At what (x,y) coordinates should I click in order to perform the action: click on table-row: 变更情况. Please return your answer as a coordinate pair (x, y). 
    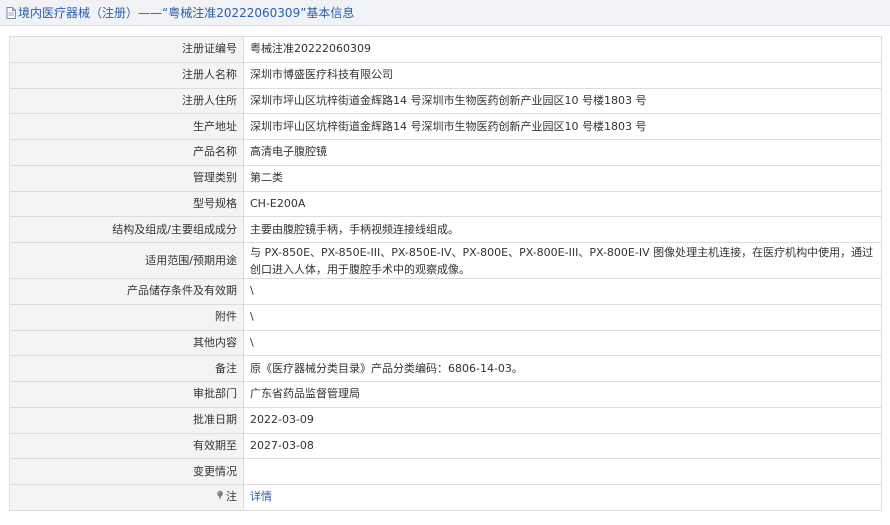
    Looking at the image, I should click on (445, 471).